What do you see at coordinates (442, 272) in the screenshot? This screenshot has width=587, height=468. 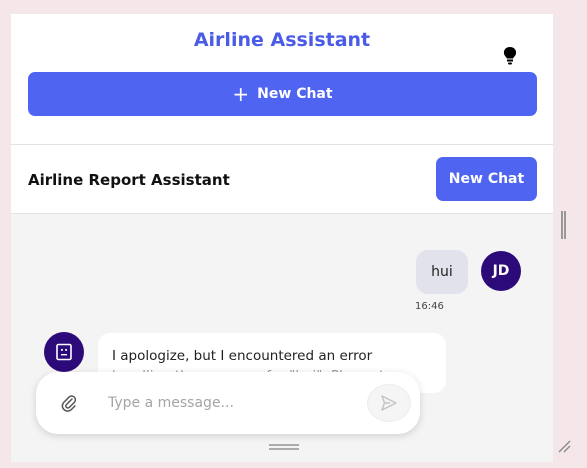 I see `user-message-bubble: hui` at bounding box center [442, 272].